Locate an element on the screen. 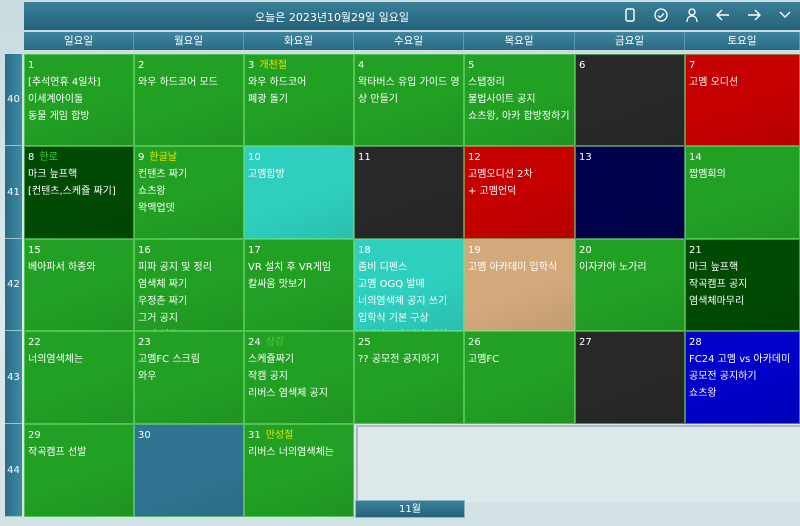  event-item: 이자카야 노가리 is located at coordinates (630, 267).